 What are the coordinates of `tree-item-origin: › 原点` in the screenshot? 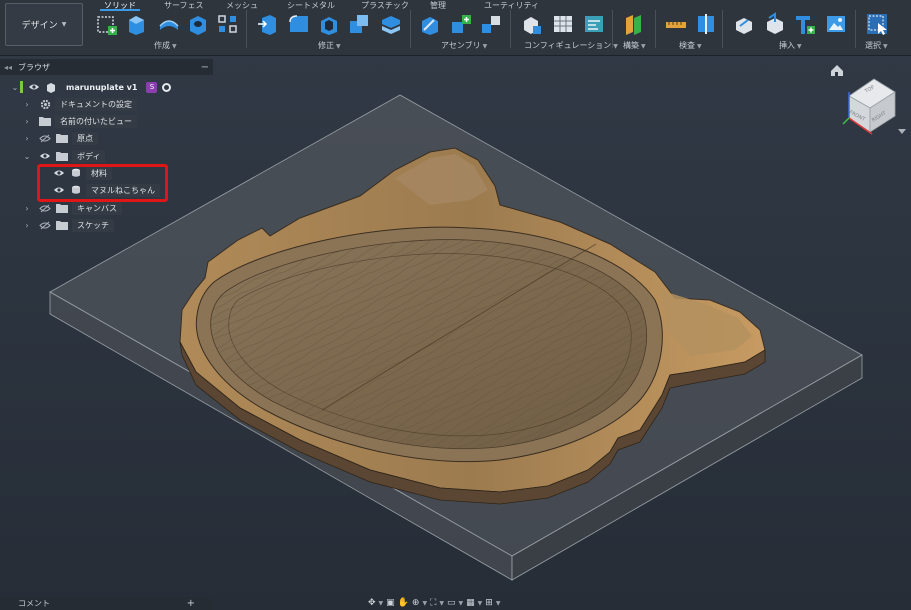 It's located at (60, 138).